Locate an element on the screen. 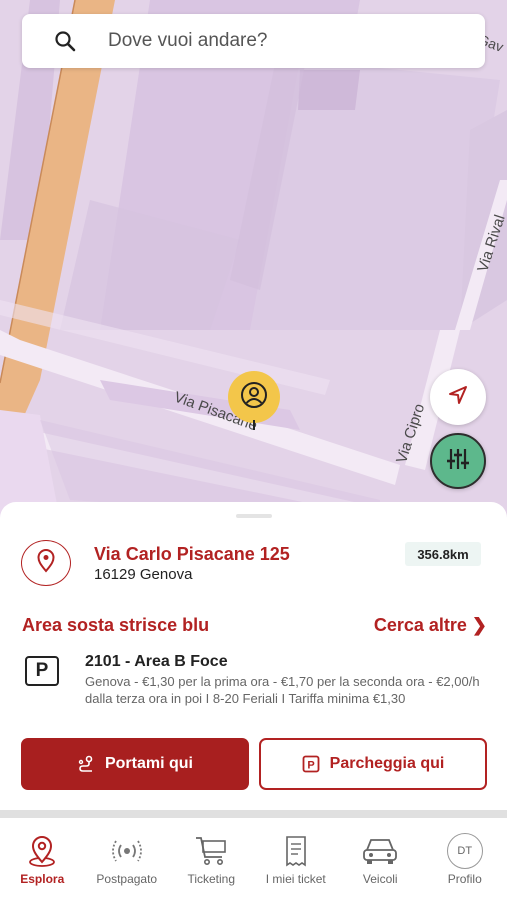 The width and height of the screenshot is (507, 900). search-icon is located at coordinates (65, 41).